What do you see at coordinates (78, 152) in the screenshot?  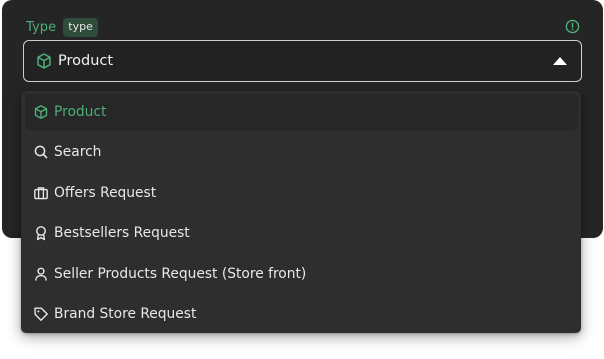 I see `option-label: Search` at bounding box center [78, 152].